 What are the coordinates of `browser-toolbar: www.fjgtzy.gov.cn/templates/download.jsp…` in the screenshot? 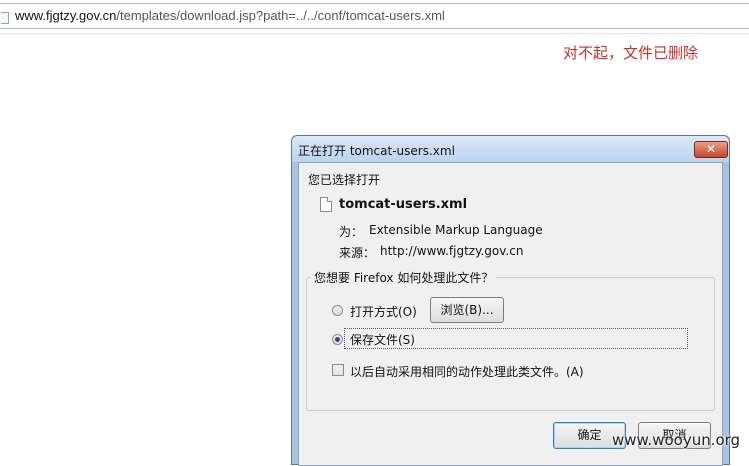 It's located at (374, 17).